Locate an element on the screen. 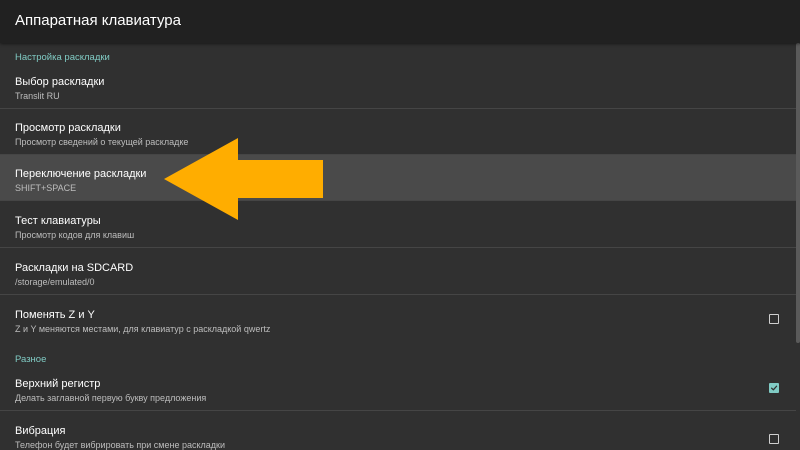 The width and height of the screenshot is (800, 450). pref-title: Раскладки на SDCARD is located at coordinates (74, 268).